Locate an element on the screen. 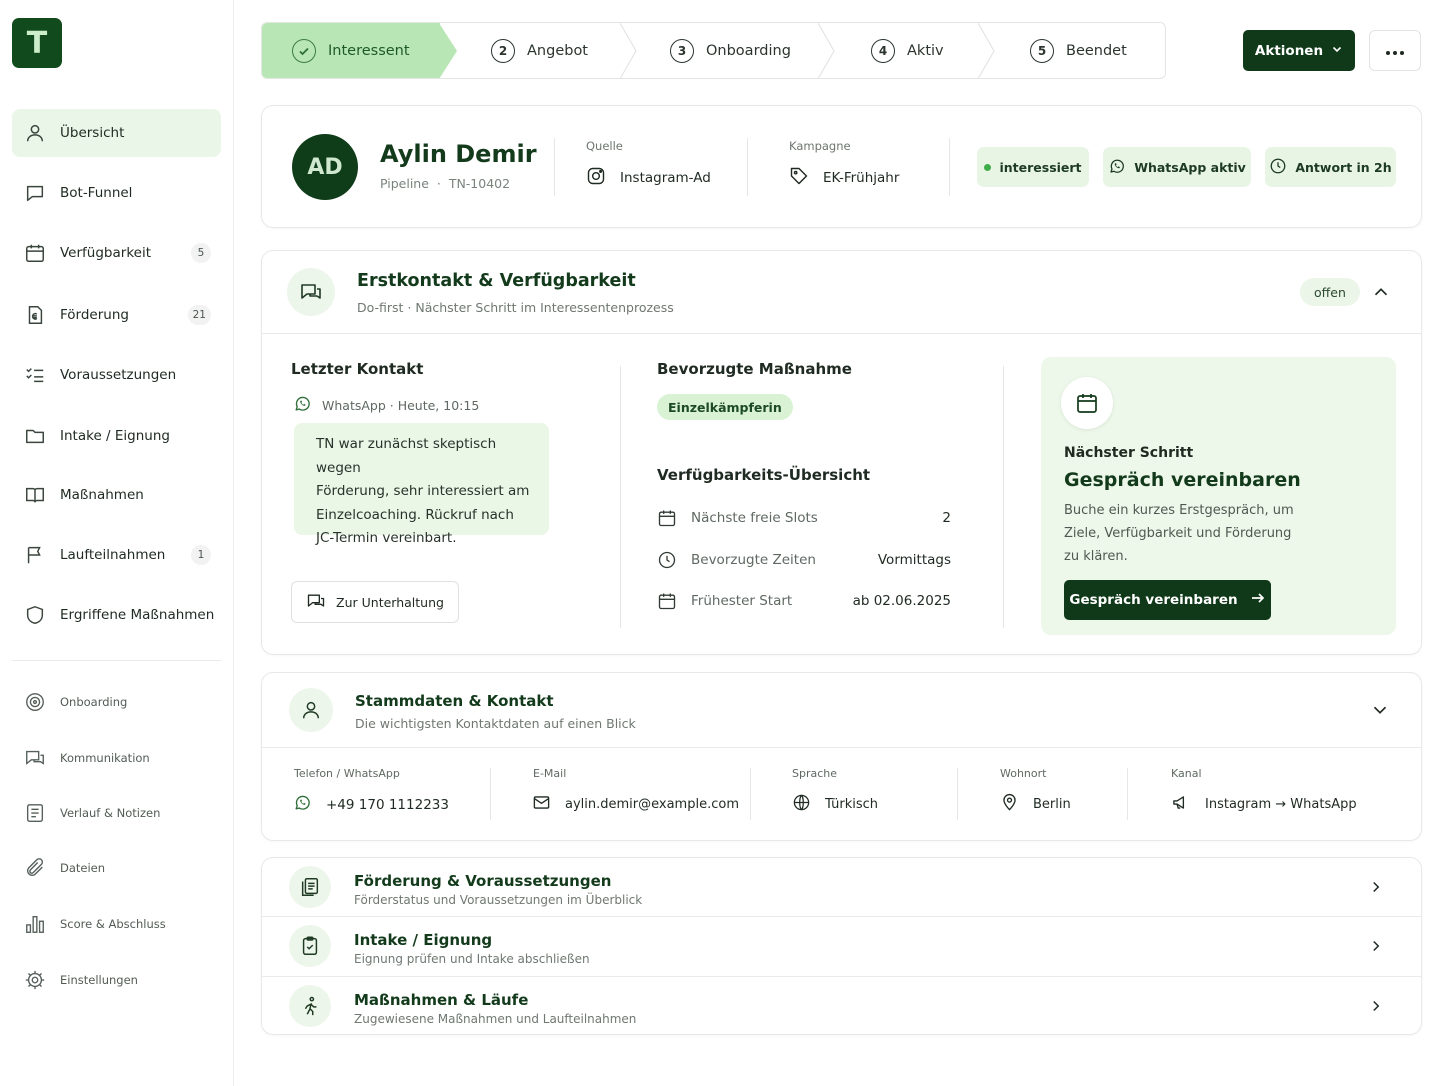 This screenshot has width=1448, height=1086. chip-label: interessiert is located at coordinates (1040, 167).